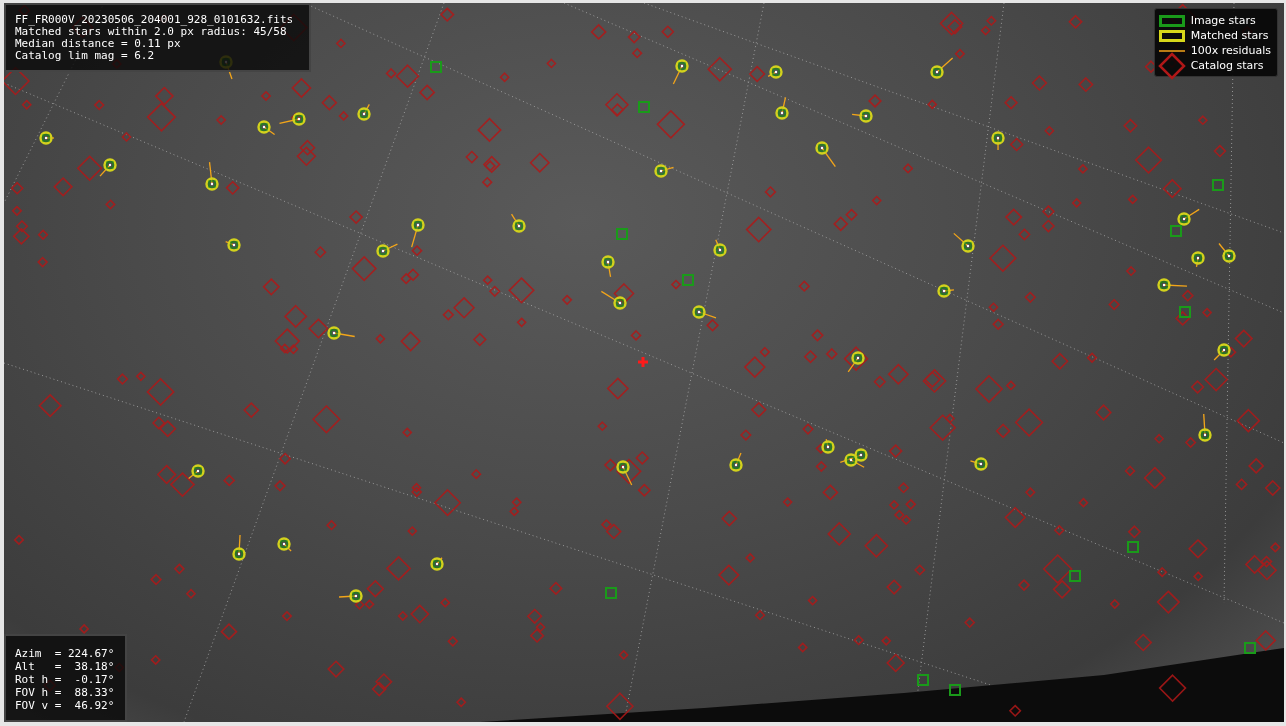 Image resolution: width=1286 pixels, height=726 pixels. Describe the element at coordinates (1229, 35) in the screenshot. I see `legend-label: Matched stars` at that location.